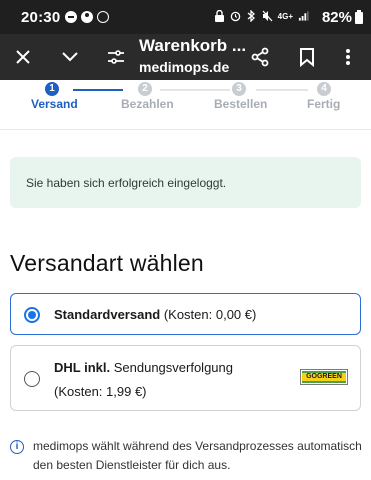 This screenshot has height=480, width=371. I want to click on option-cost: (Kosten: 1,99 €), so click(100, 391).